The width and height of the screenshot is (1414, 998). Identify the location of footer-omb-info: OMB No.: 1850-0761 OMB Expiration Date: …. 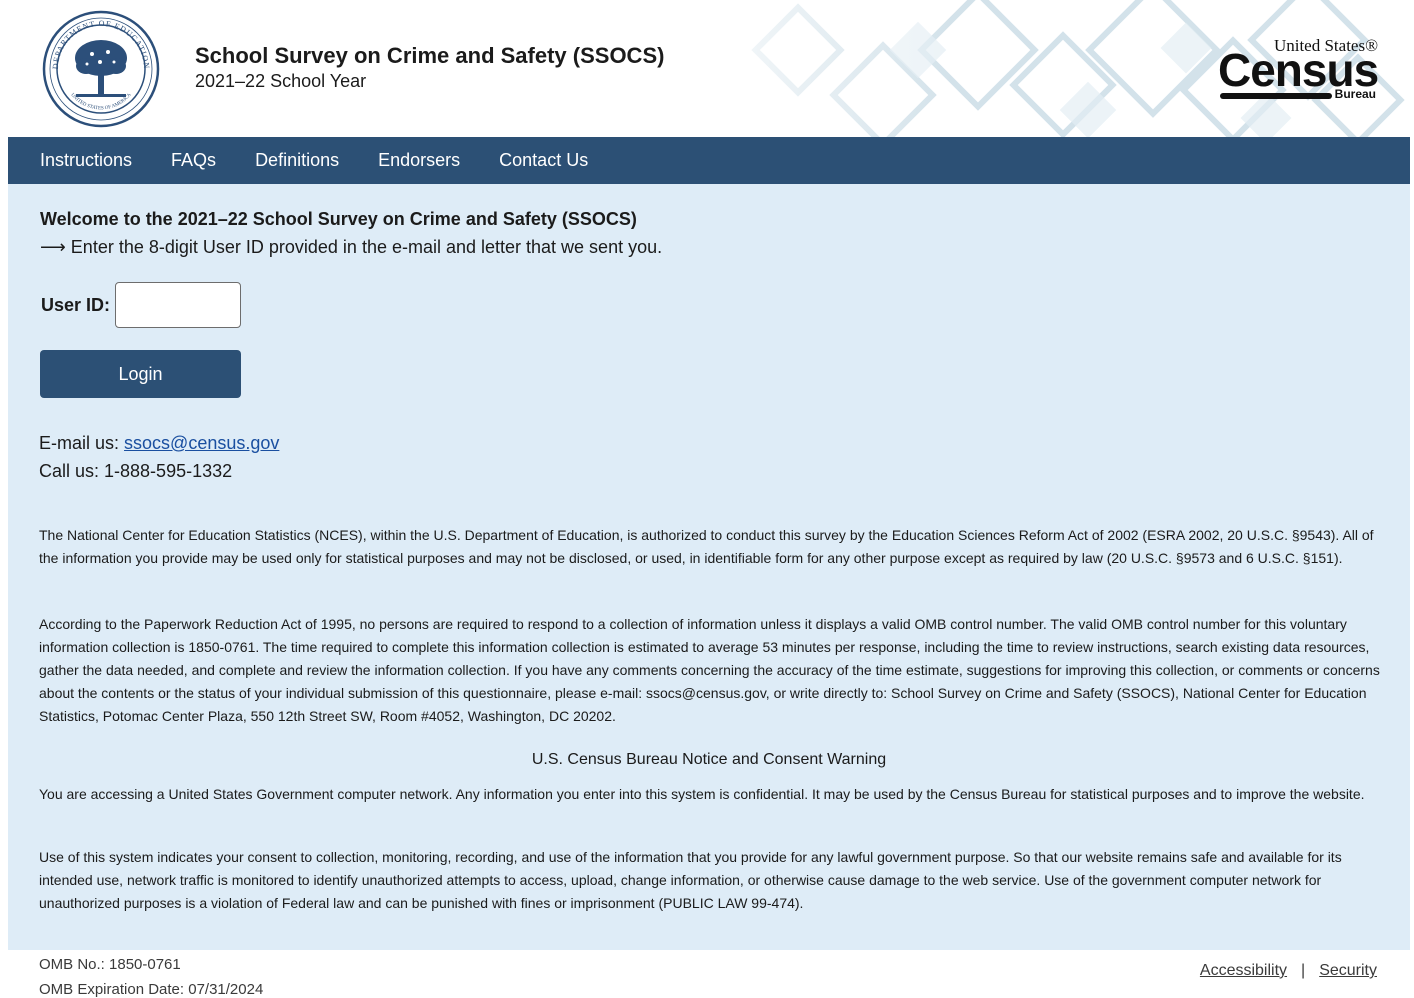
(151, 975).